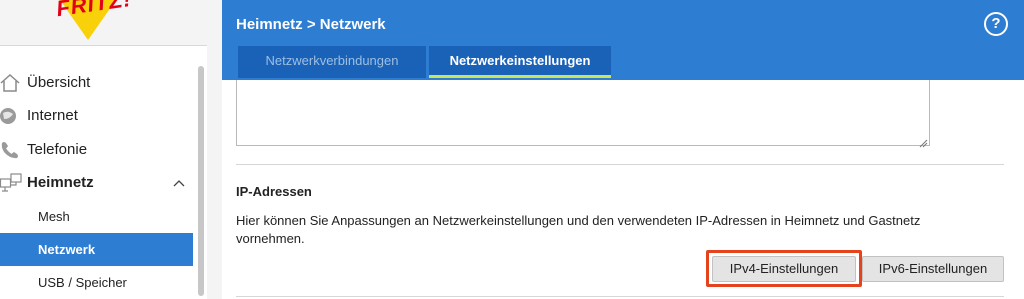  Describe the element at coordinates (59, 82) in the screenshot. I see `sidebar-item-label: Übersicht` at that location.